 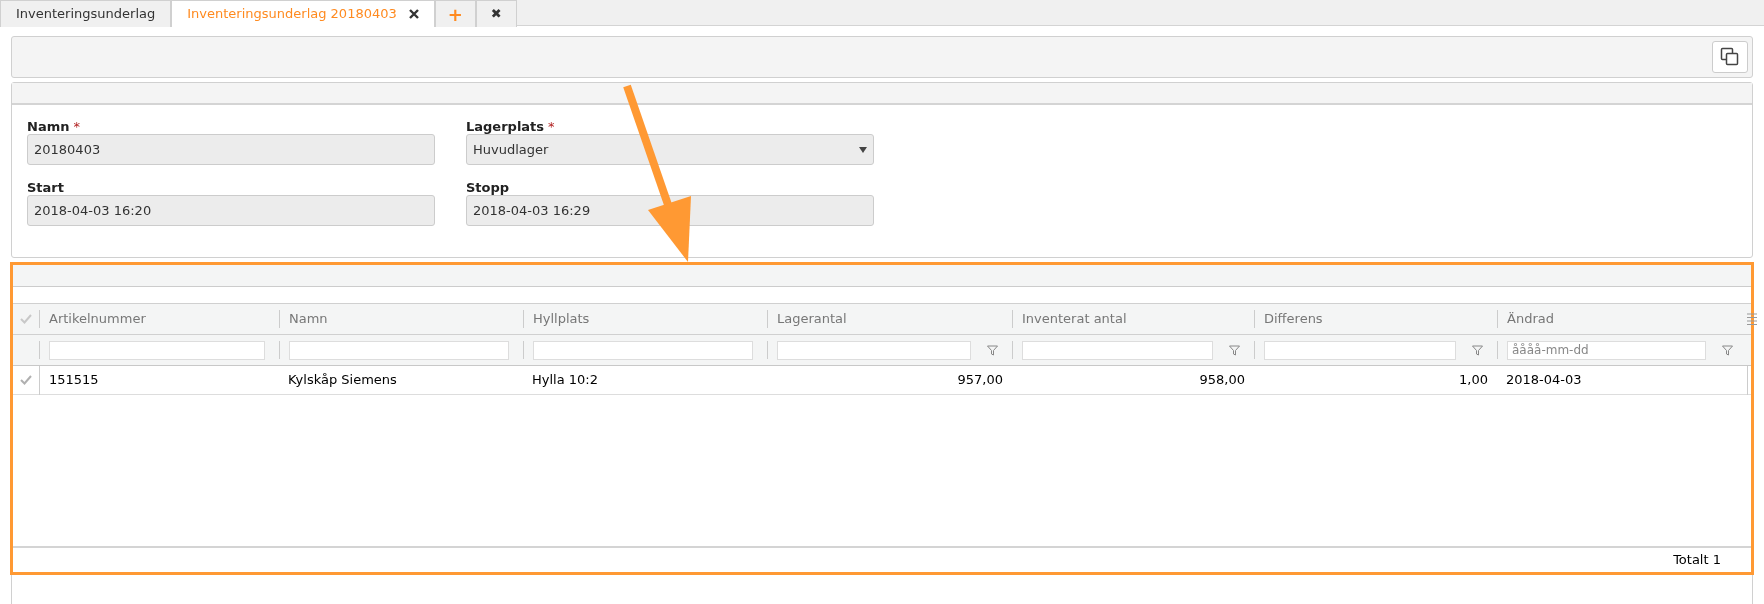 I want to click on copy-icon, so click(x=1730, y=57).